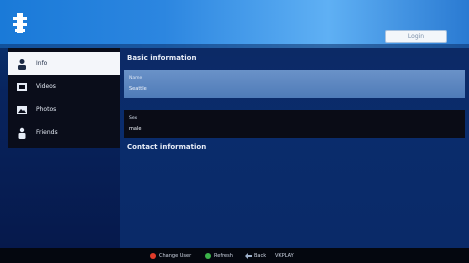 The height and width of the screenshot is (263, 469). I want to click on hint-label: VKPLAY, so click(284, 255).